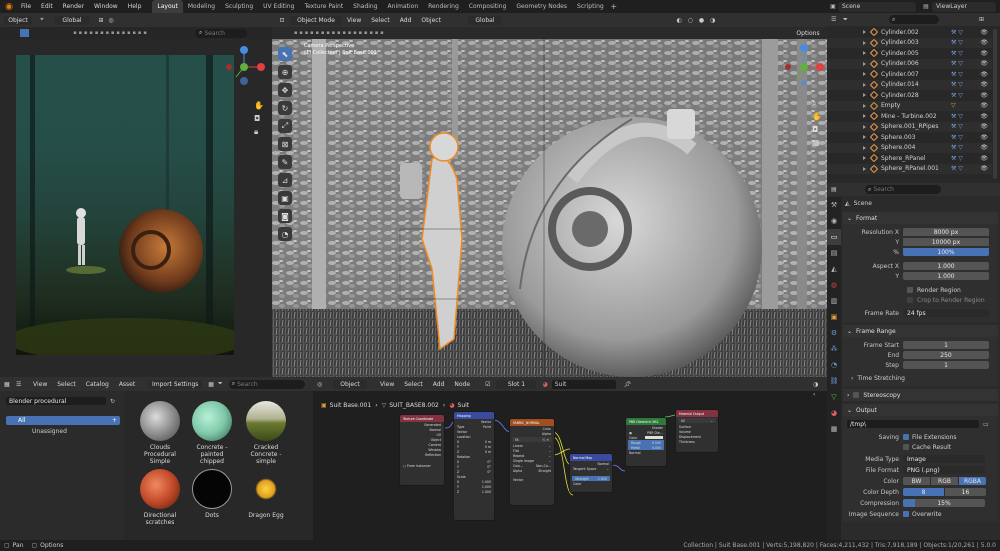 The image size is (1000, 551). I want to click on outliner-row: Cylinder.003 ⚒ ▽ 👁︎, so click(909, 42).